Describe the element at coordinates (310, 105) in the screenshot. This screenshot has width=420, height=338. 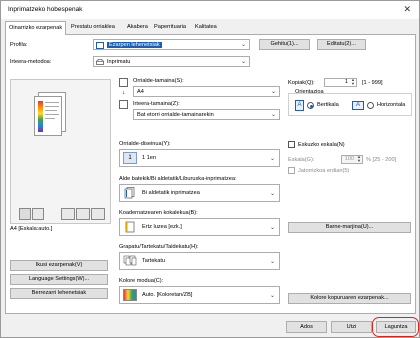
I see `portrait-radio` at that location.